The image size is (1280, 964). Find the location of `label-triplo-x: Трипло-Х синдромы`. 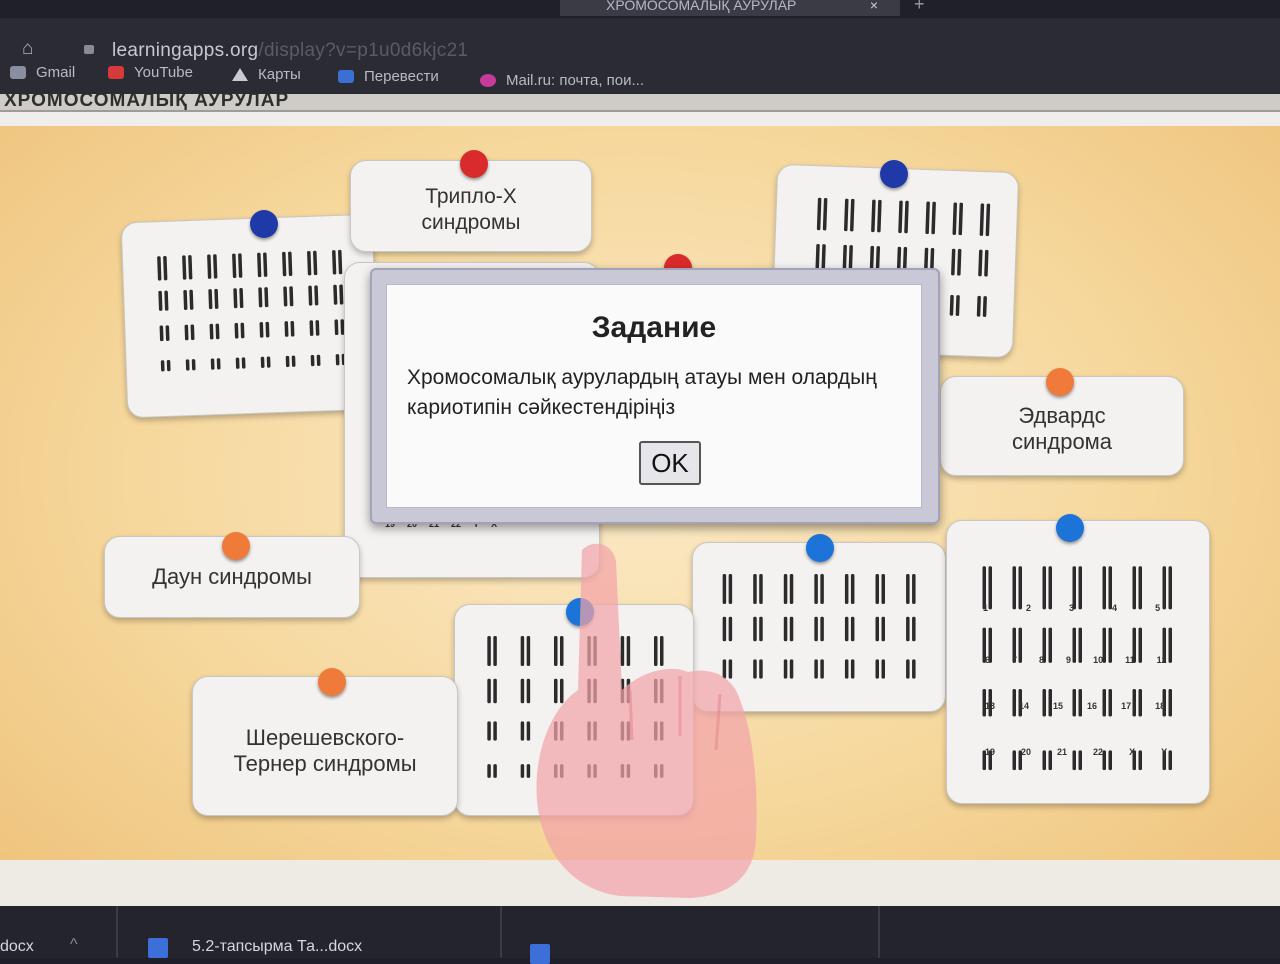

label-triplo-x: Трипло-Х синдромы is located at coordinates (471, 209).